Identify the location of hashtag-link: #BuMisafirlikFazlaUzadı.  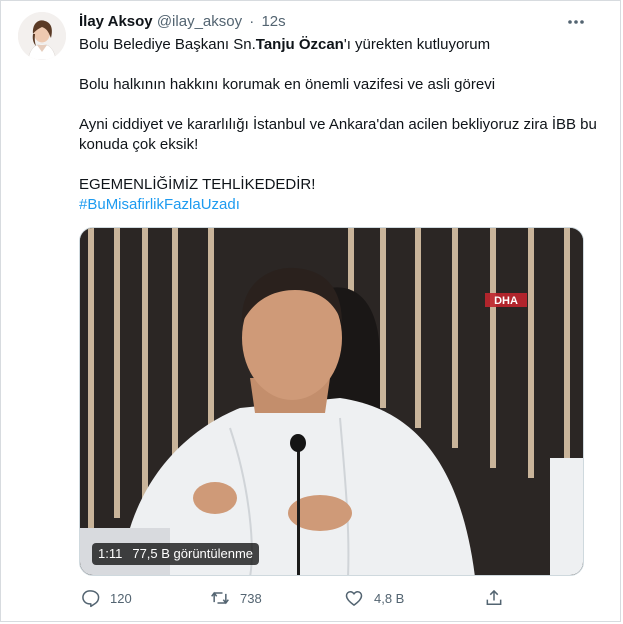
(339, 205).